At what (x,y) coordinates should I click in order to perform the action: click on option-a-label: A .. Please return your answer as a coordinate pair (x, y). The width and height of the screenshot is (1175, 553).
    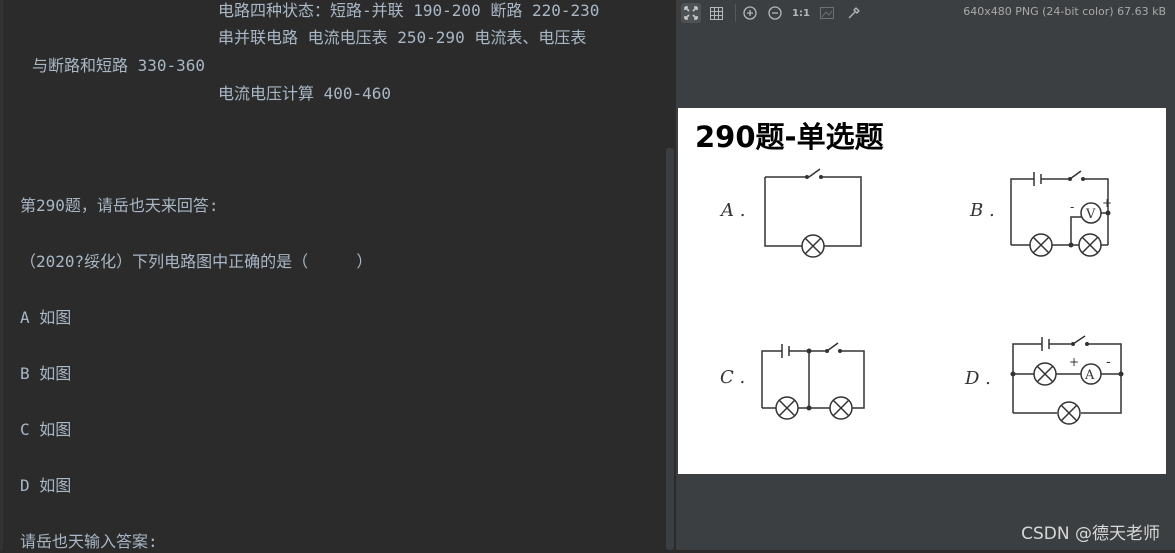
    Looking at the image, I should click on (732, 210).